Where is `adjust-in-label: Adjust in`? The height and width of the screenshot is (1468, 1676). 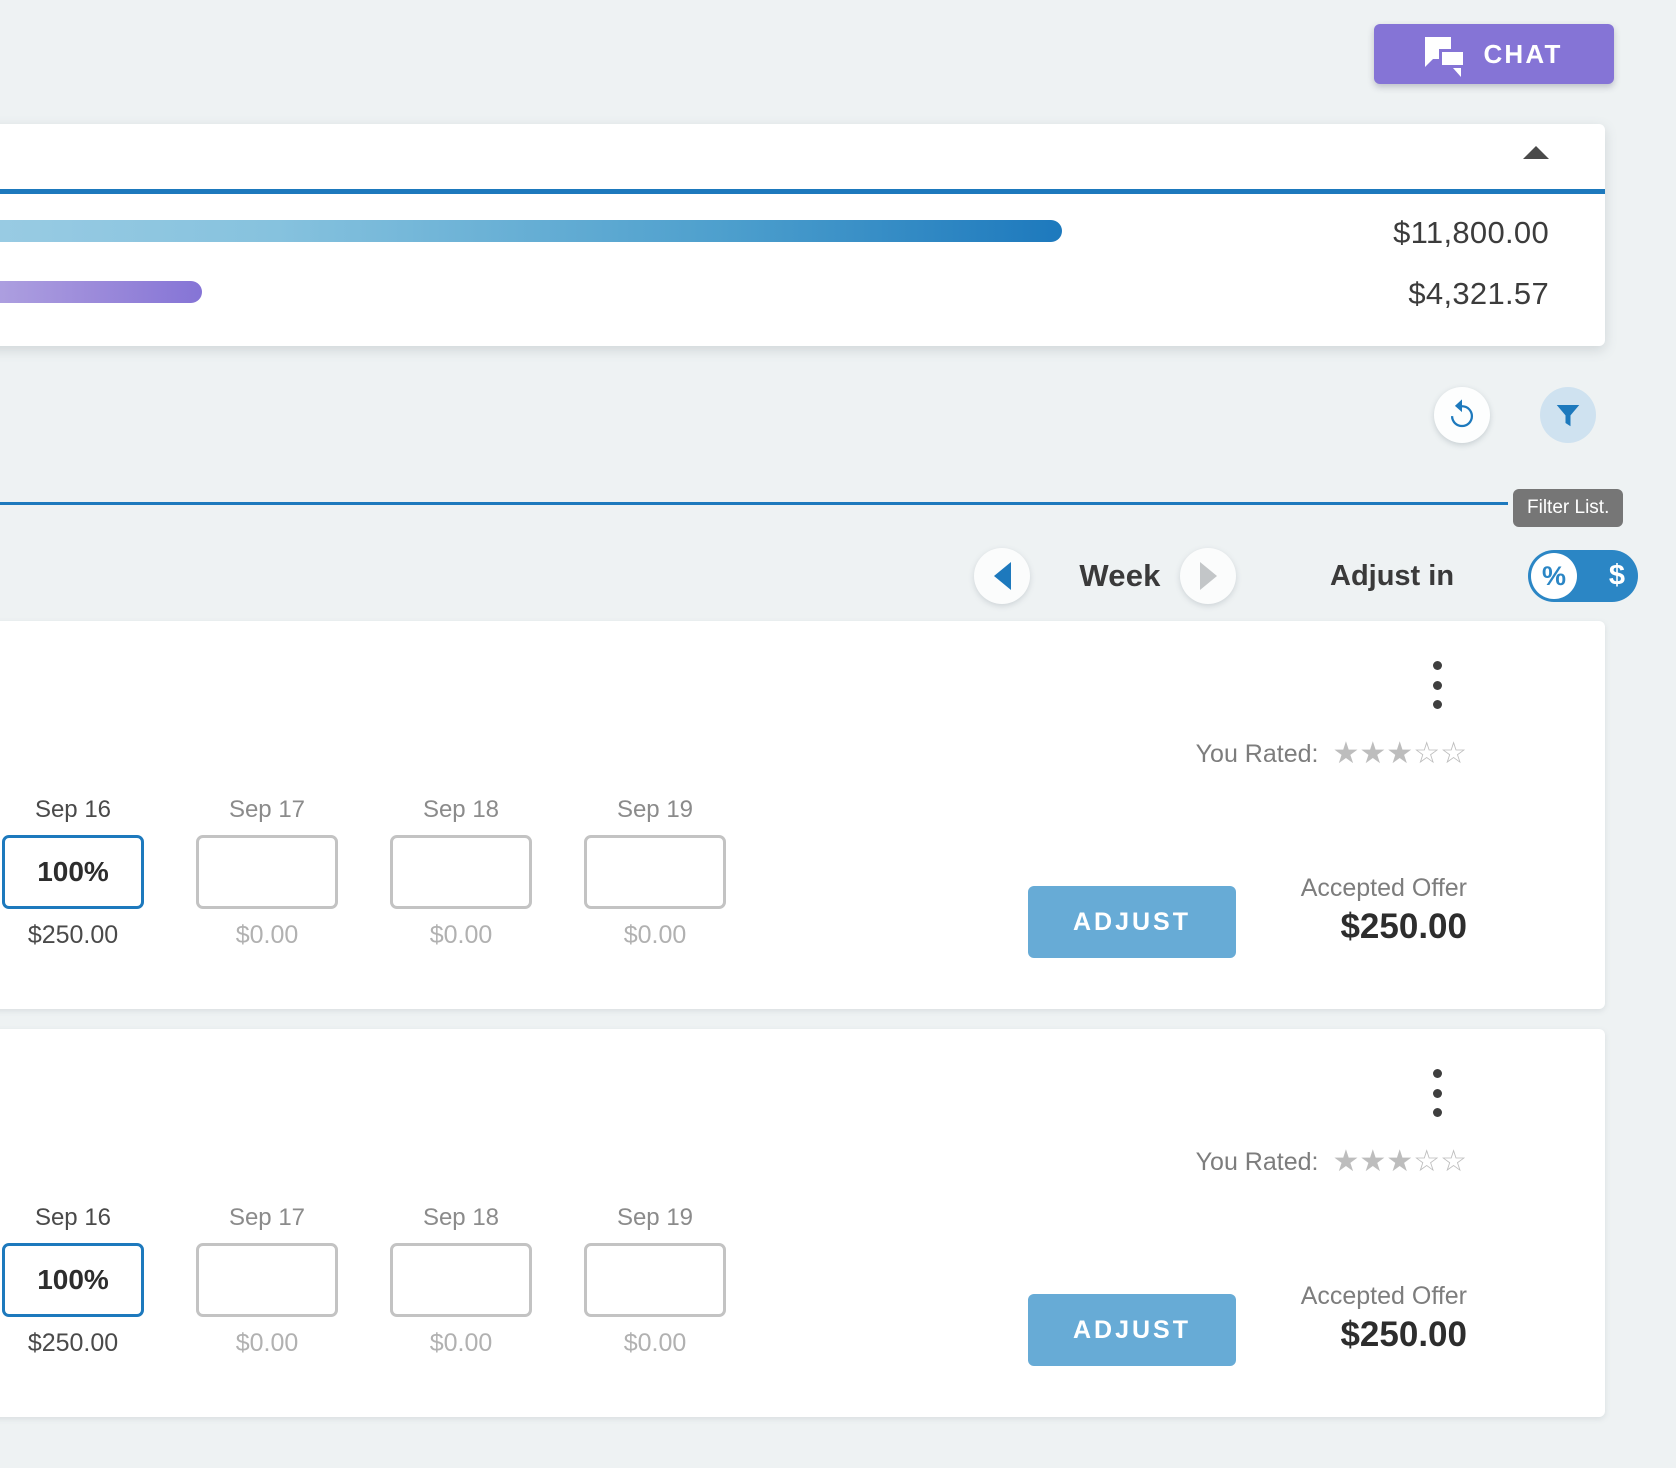 adjust-in-label: Adjust in is located at coordinates (1392, 576).